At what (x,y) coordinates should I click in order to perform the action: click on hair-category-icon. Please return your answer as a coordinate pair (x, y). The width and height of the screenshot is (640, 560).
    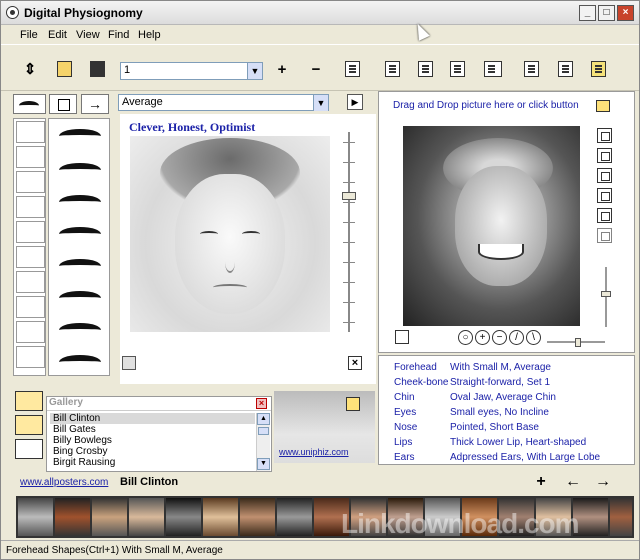
    Looking at the image, I should click on (30, 332).